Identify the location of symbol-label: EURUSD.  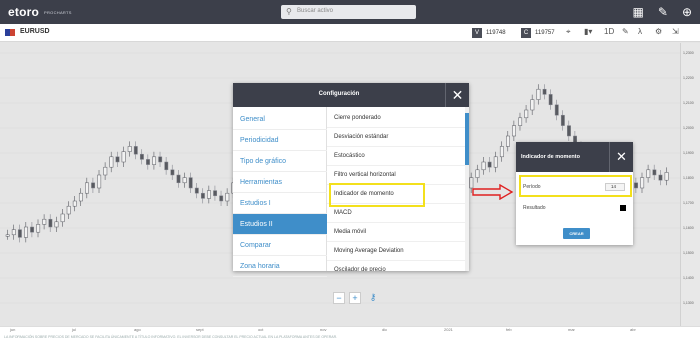
(35, 31).